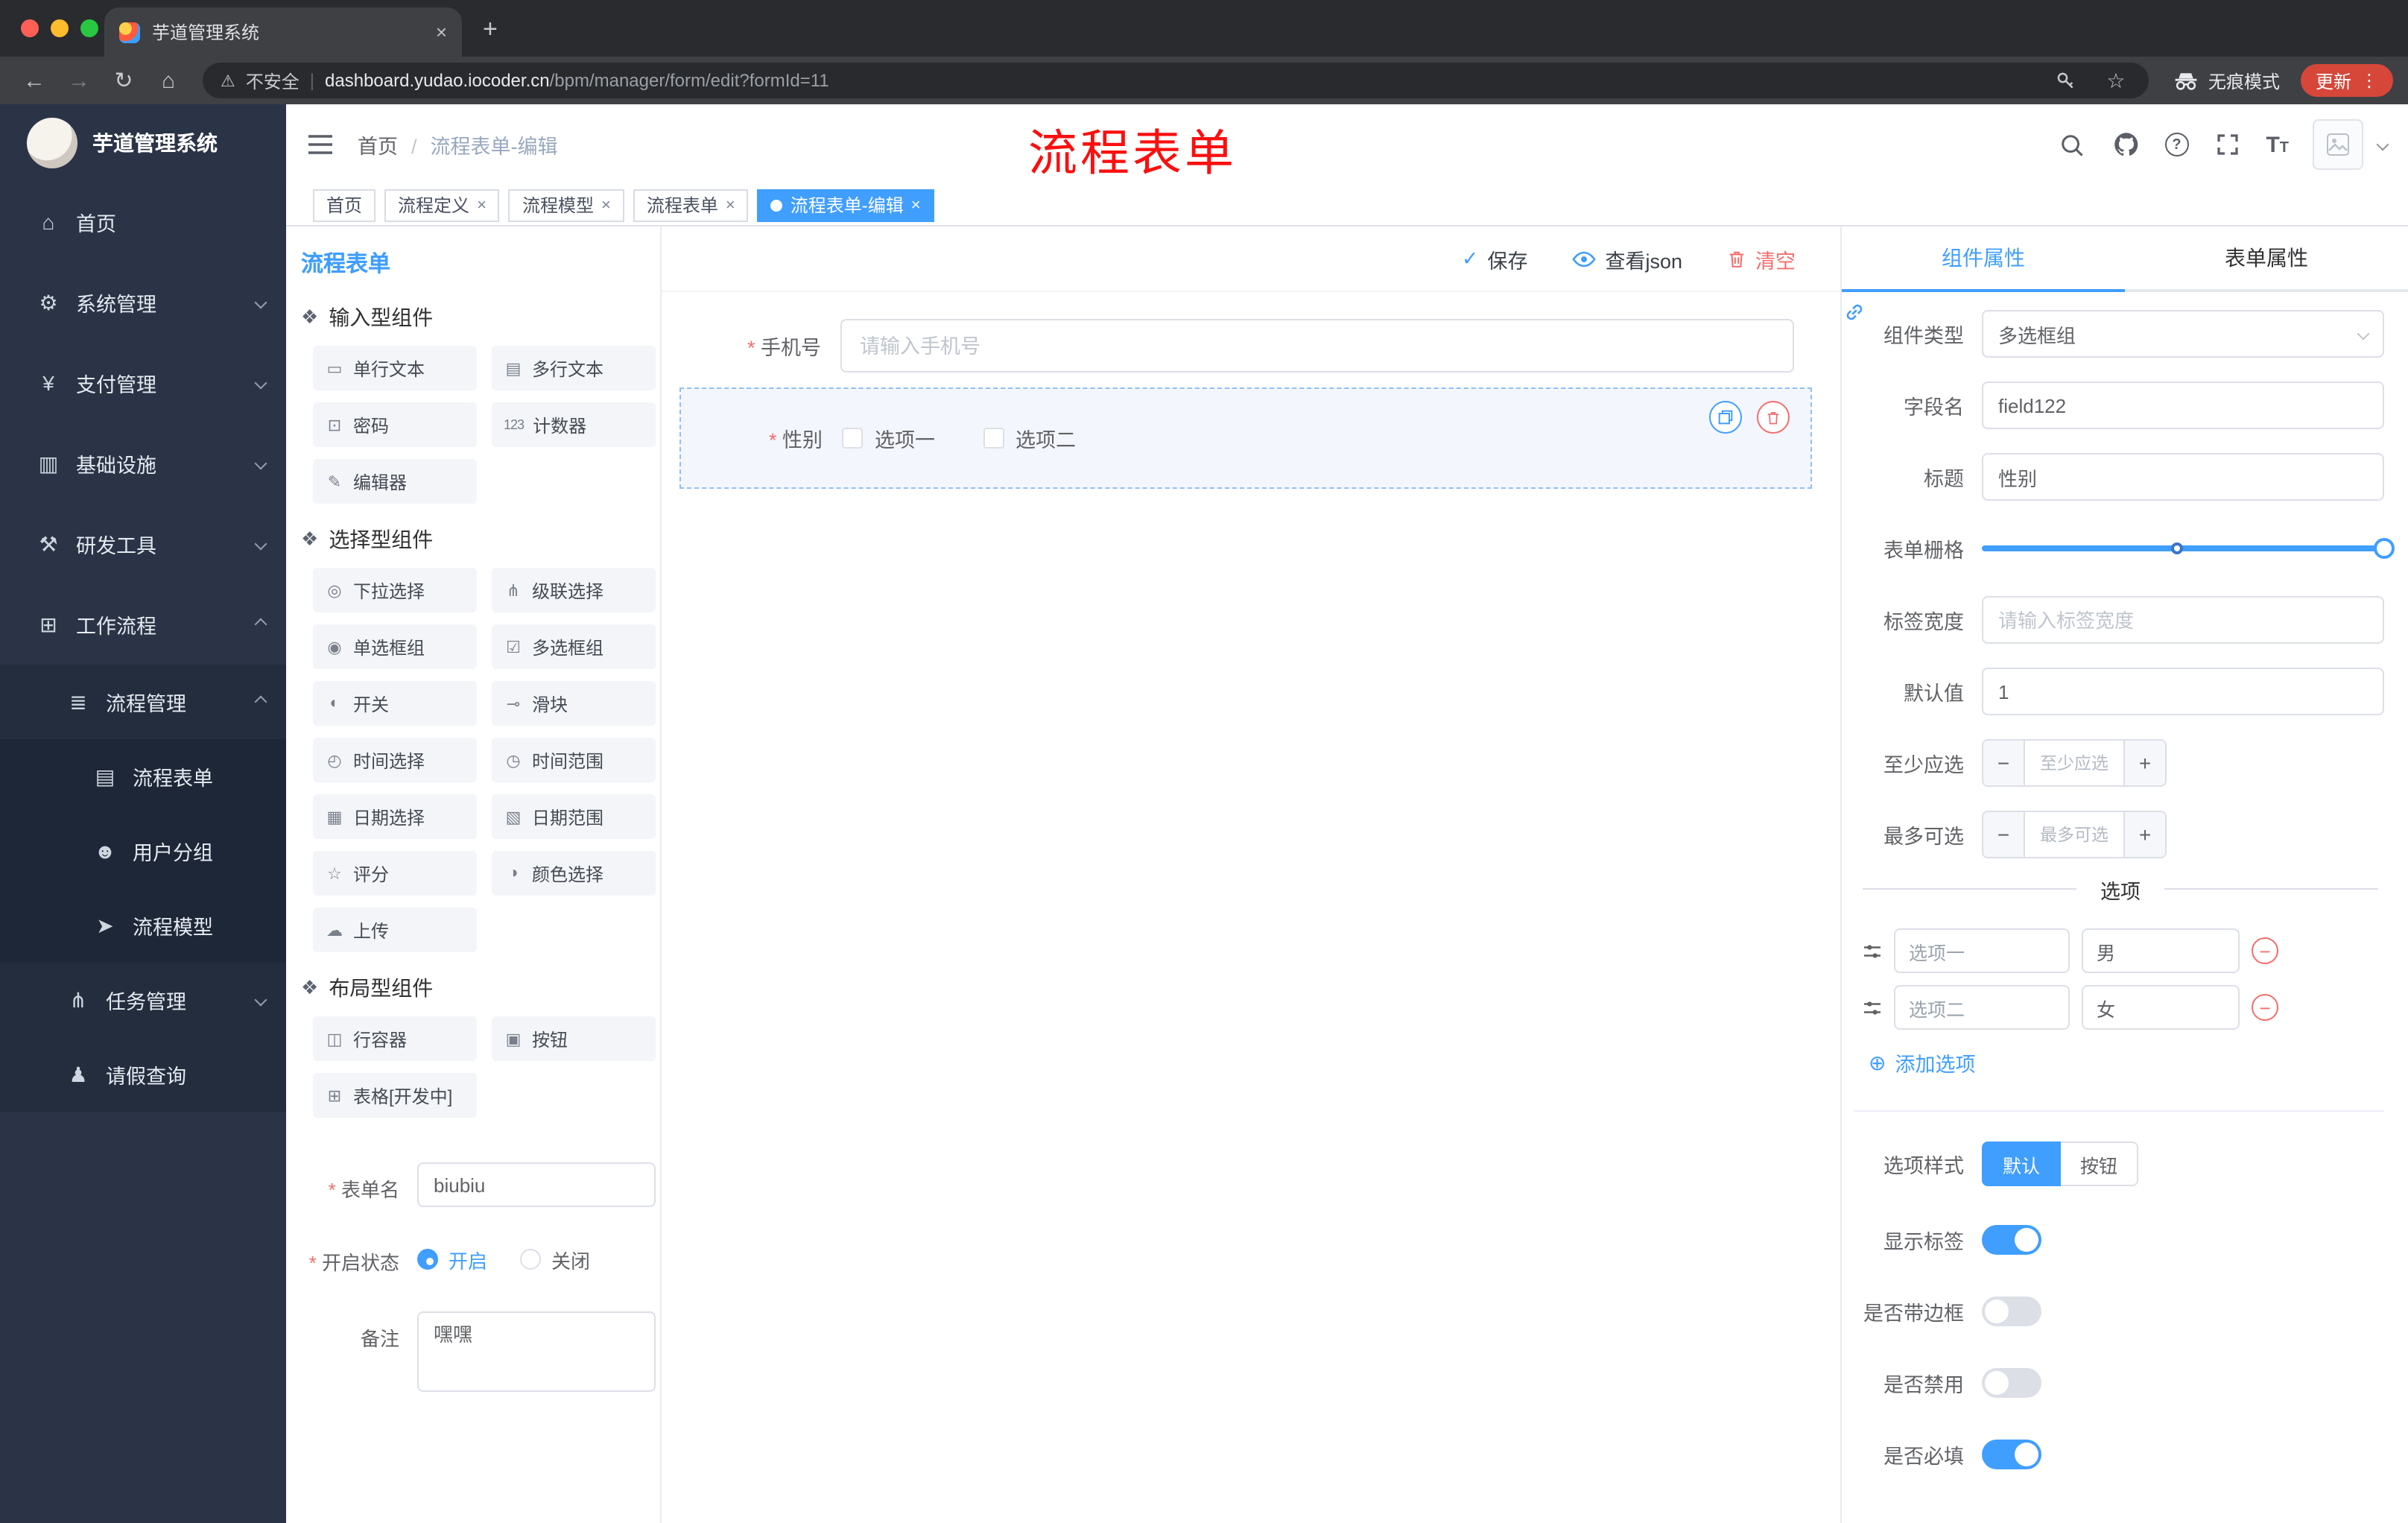 The image size is (2408, 1523). Describe the element at coordinates (395, 482) in the screenshot. I see `palette-item-editor: ✎ 编辑器` at that location.